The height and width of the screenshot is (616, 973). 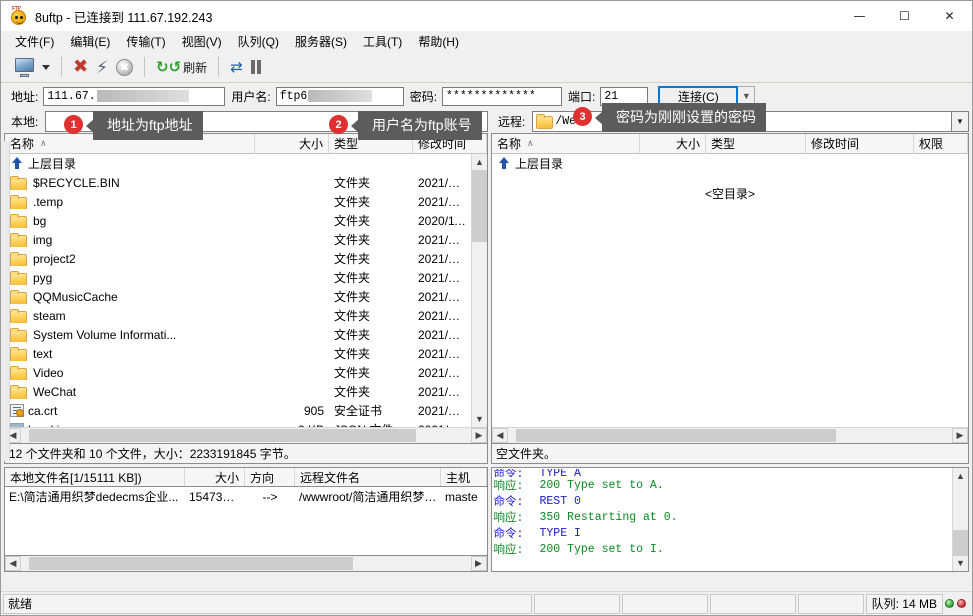 I want to click on menu-queue: 队列(Q), so click(x=258, y=41).